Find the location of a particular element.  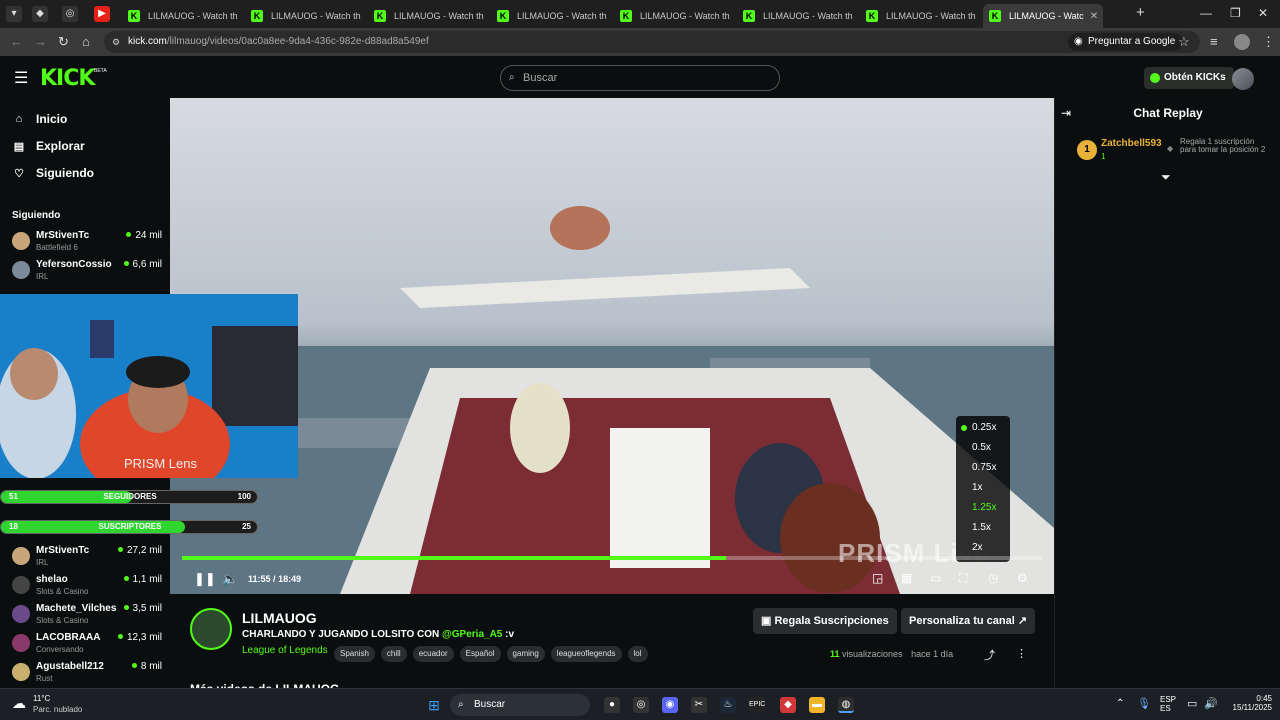

channel-name: LILMAUOG is located at coordinates (279, 618).